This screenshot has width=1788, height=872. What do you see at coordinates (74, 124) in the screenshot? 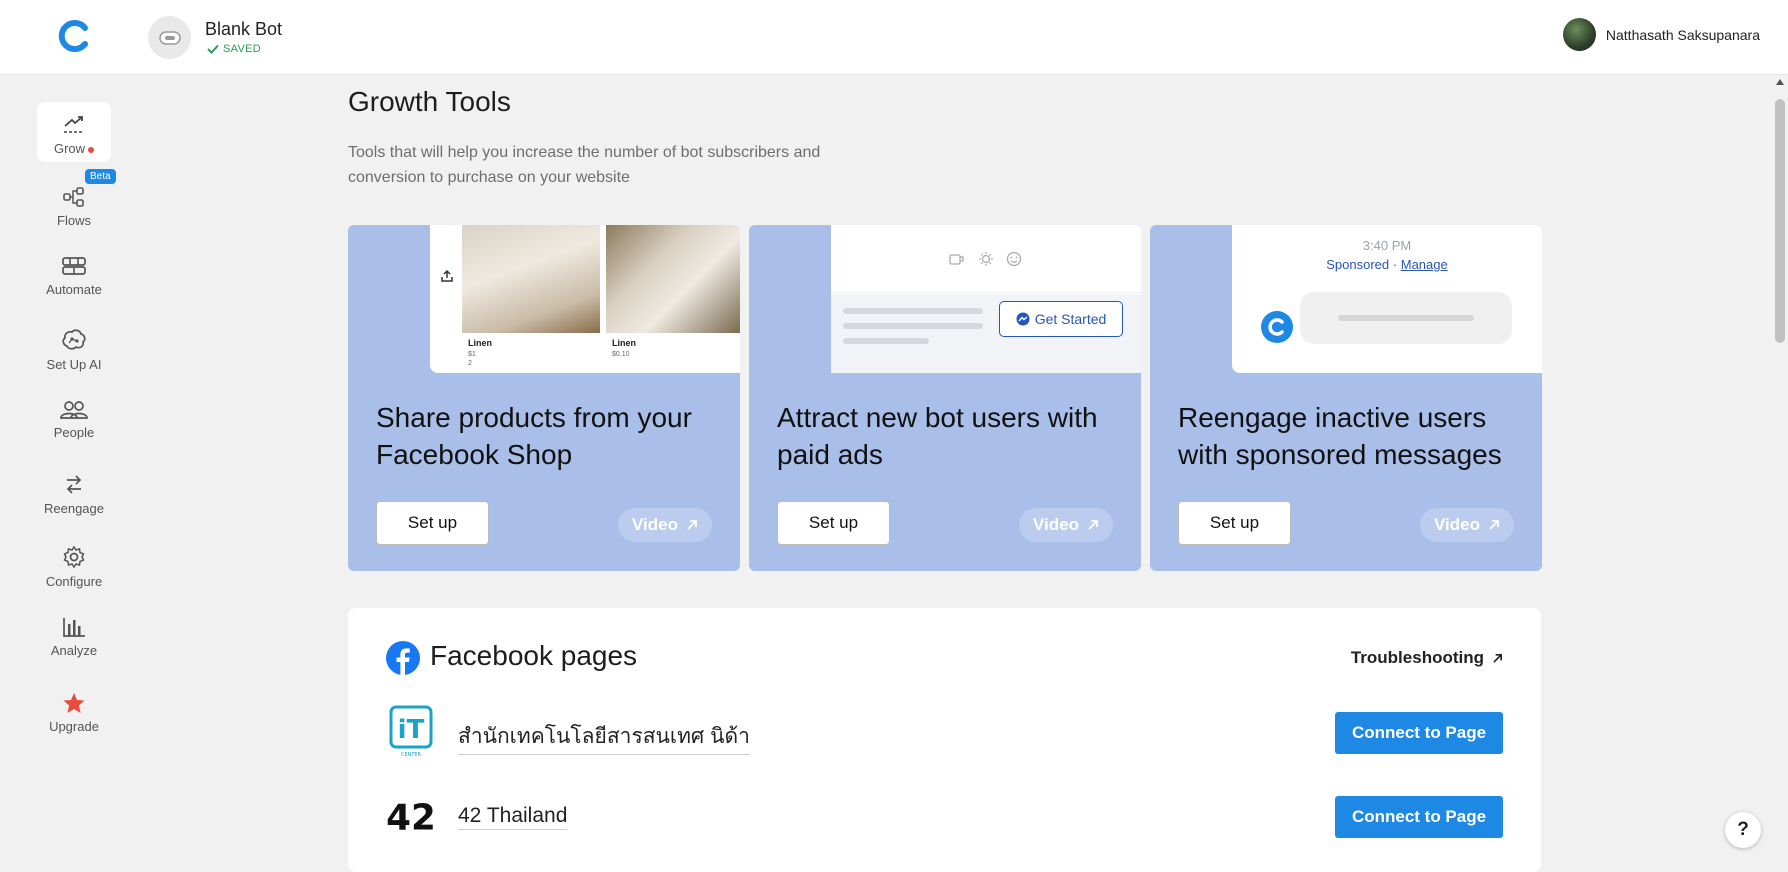
I see `trend-icon` at bounding box center [74, 124].